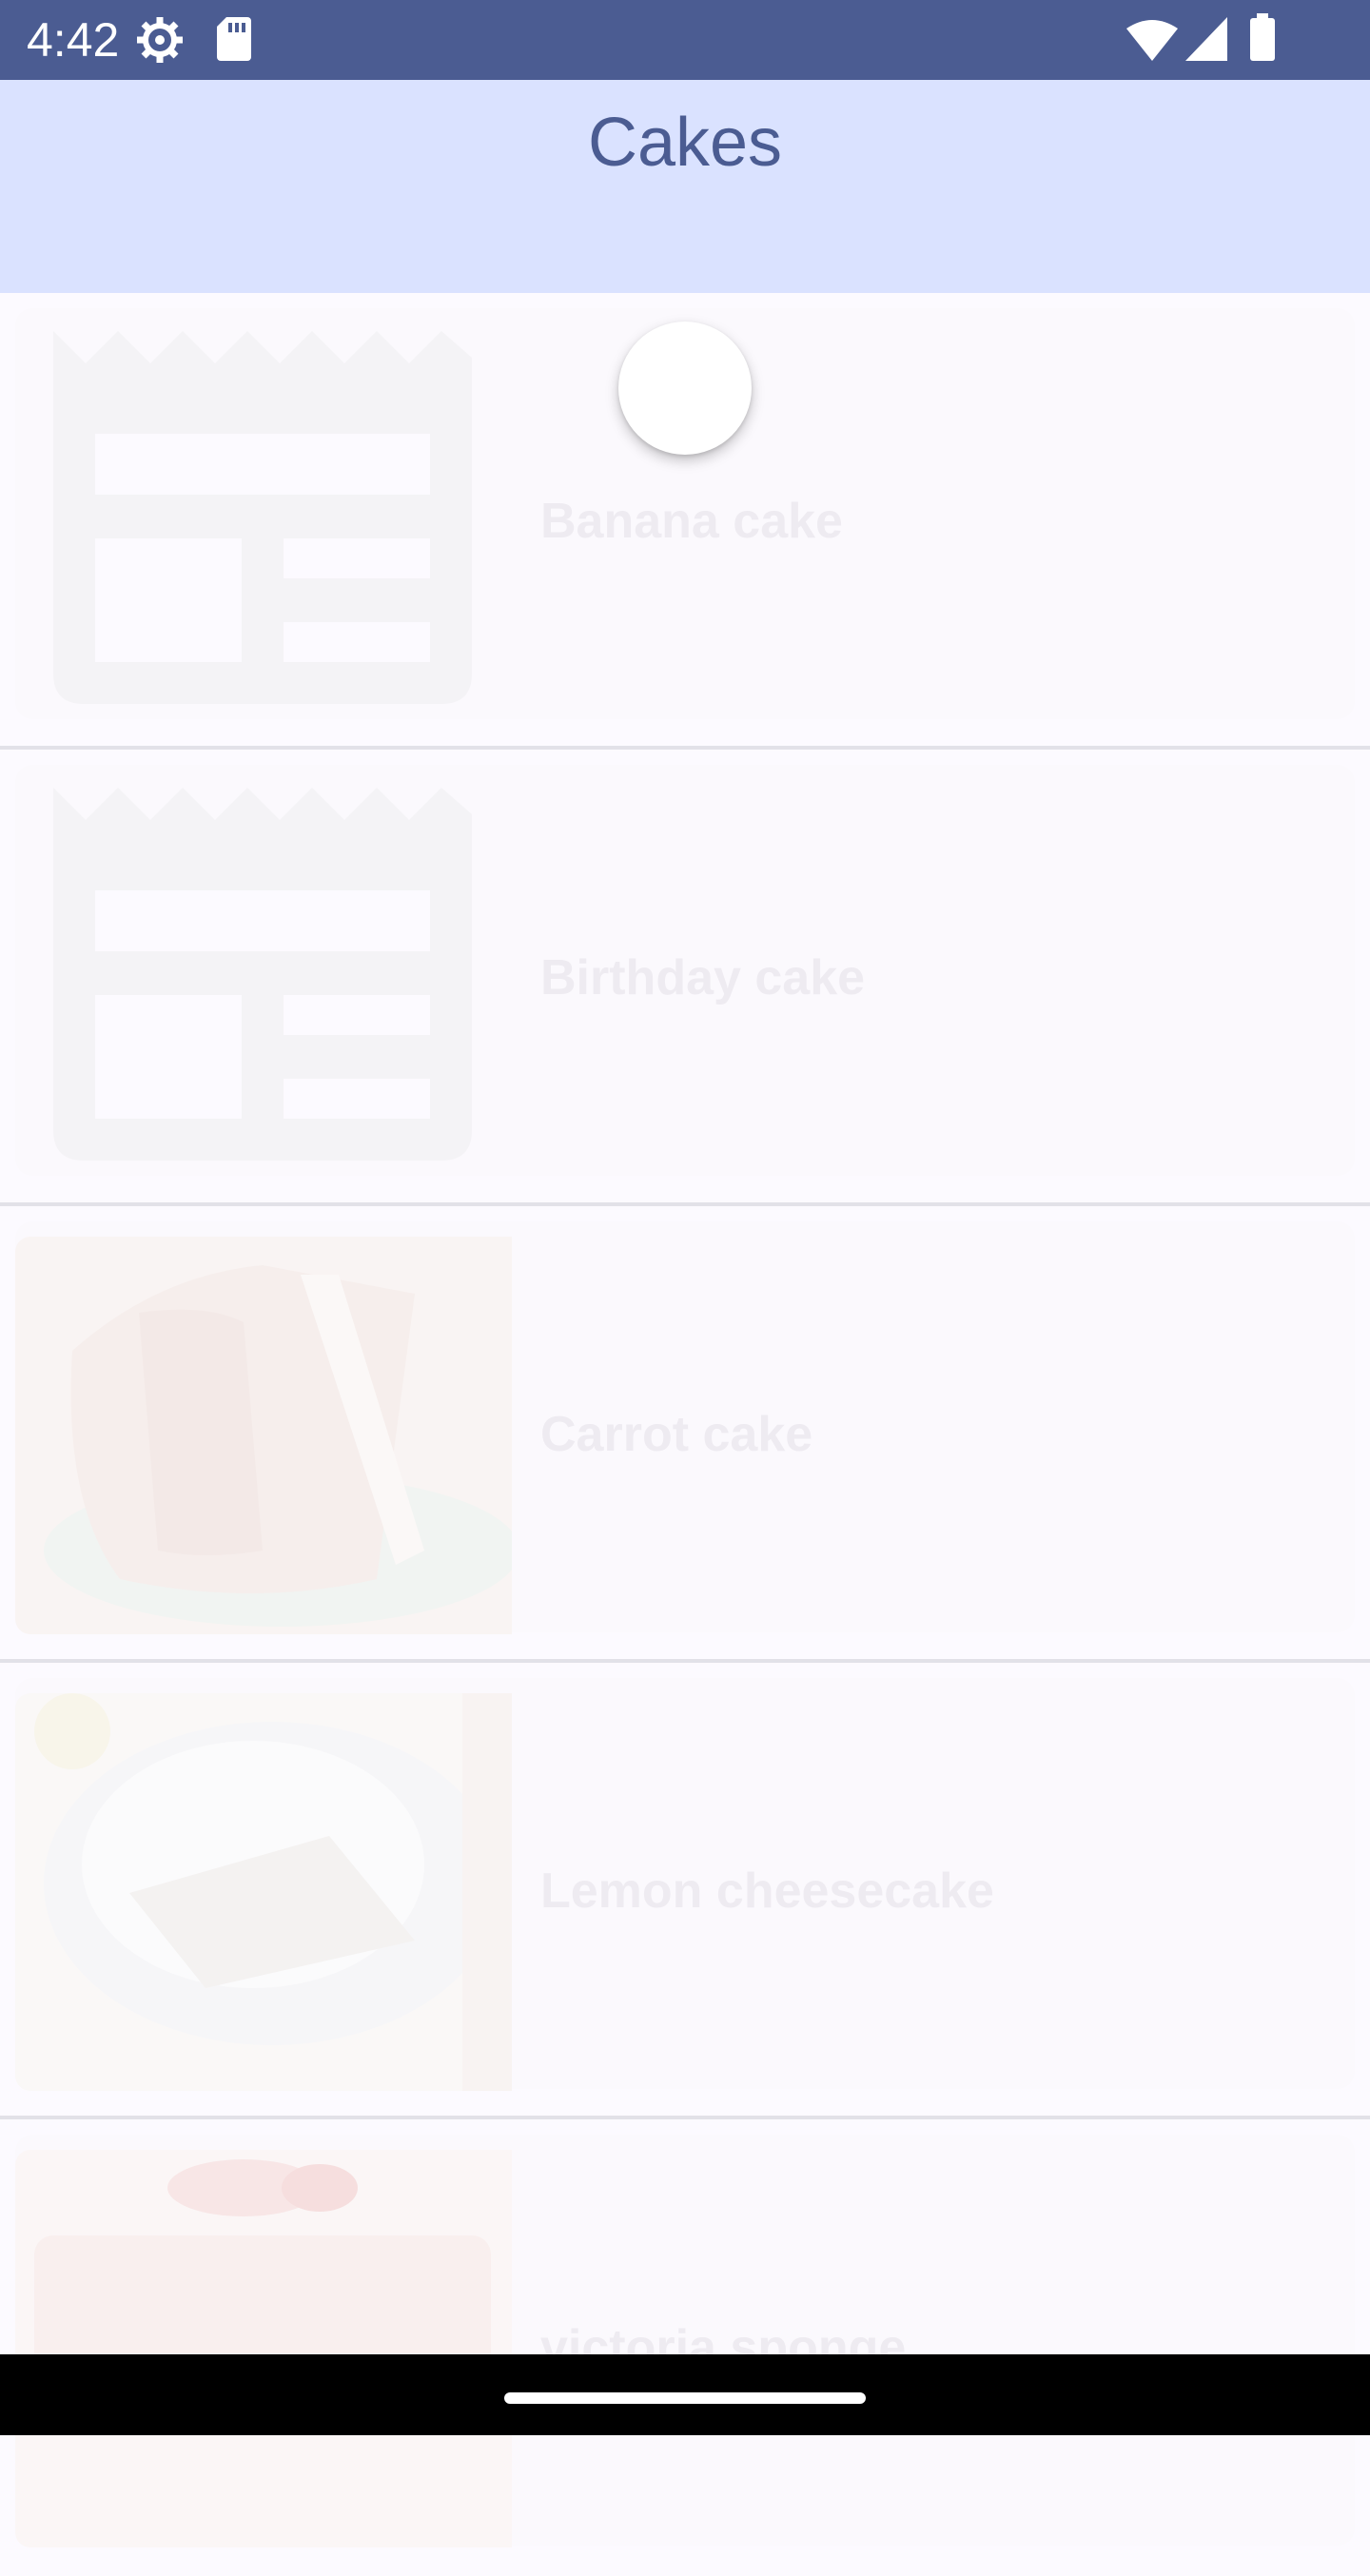 The width and height of the screenshot is (1370, 2576). I want to click on wifi-icon, so click(1152, 40).